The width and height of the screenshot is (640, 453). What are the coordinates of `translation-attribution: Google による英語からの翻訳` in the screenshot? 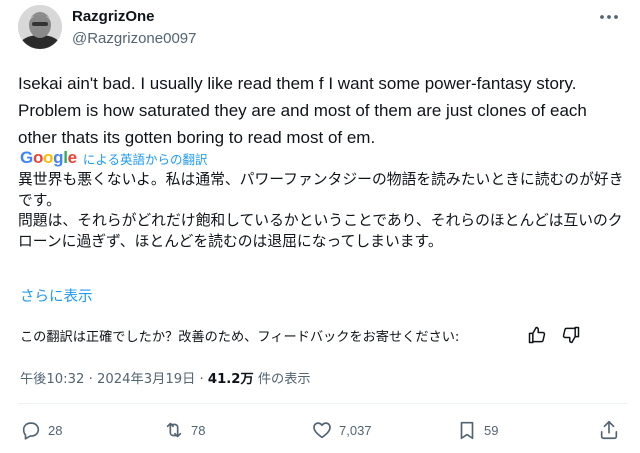 It's located at (113, 158).